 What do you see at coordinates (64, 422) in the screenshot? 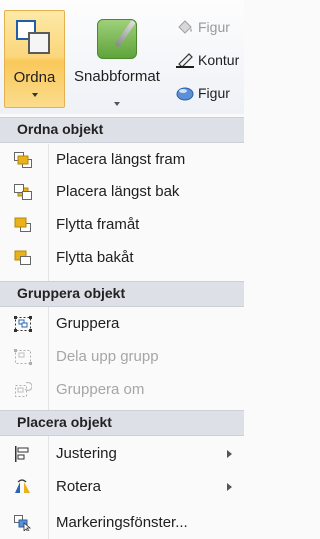
I see `section-title: Placera objekt` at bounding box center [64, 422].